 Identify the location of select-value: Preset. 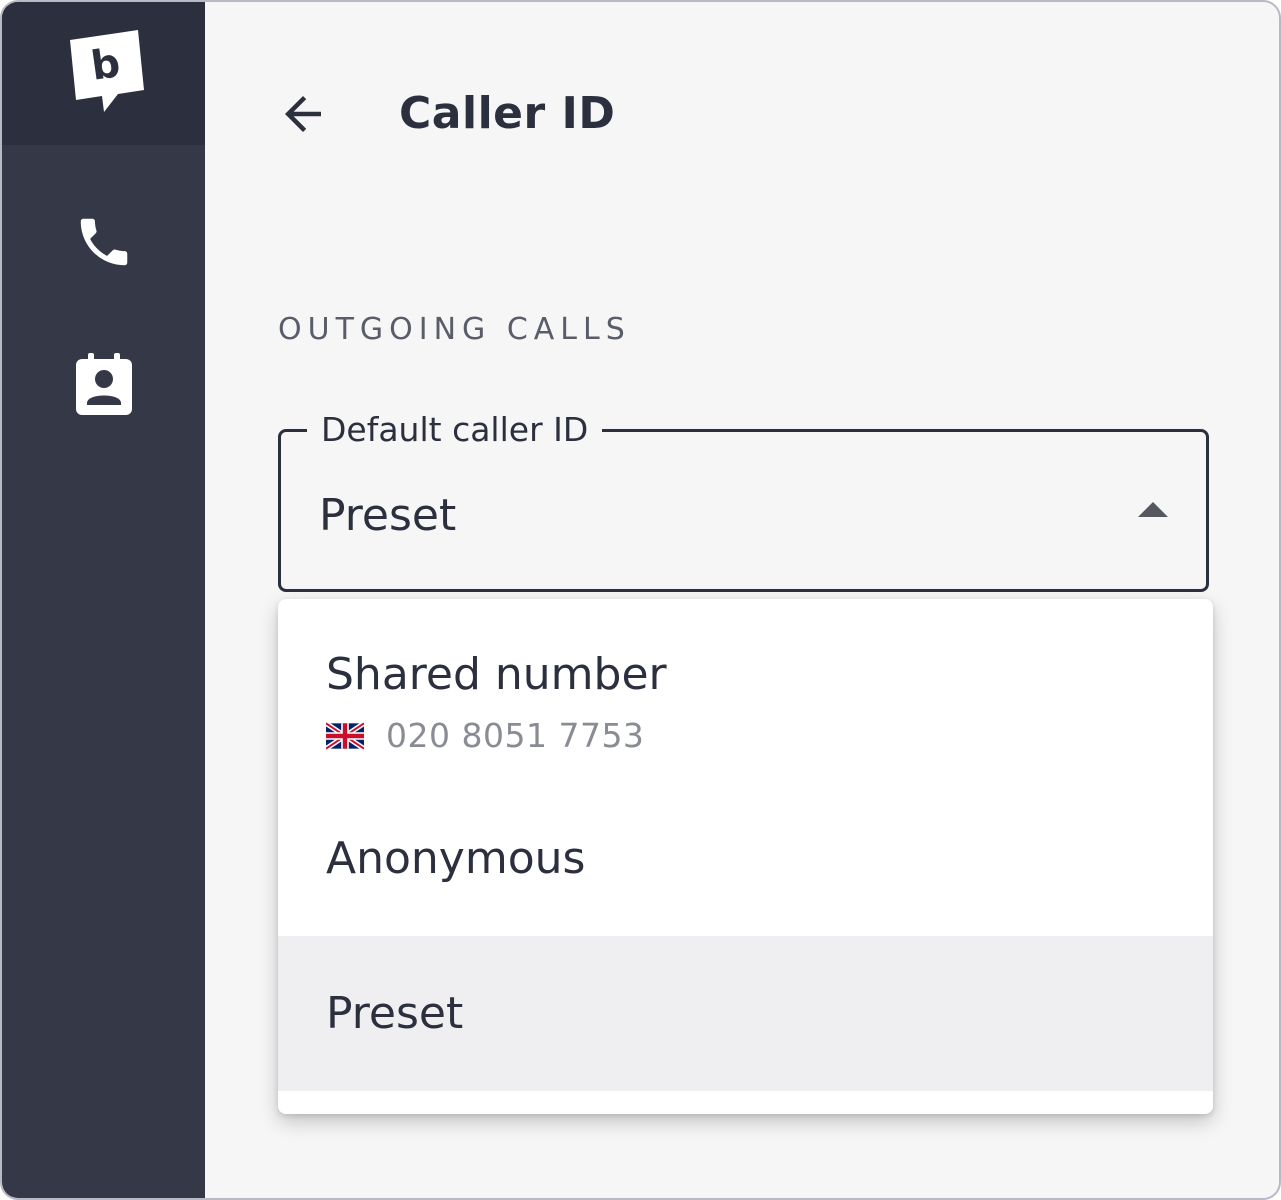
(388, 515).